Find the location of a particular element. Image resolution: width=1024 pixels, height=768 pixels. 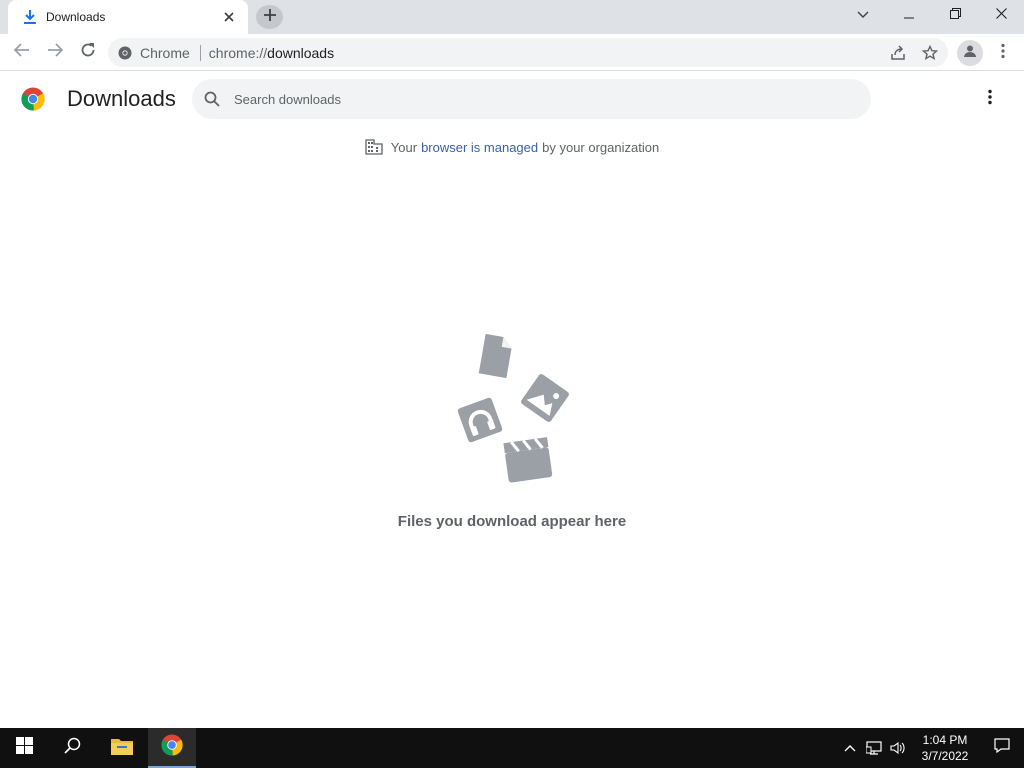

tab-title: Downloads is located at coordinates (76, 17).